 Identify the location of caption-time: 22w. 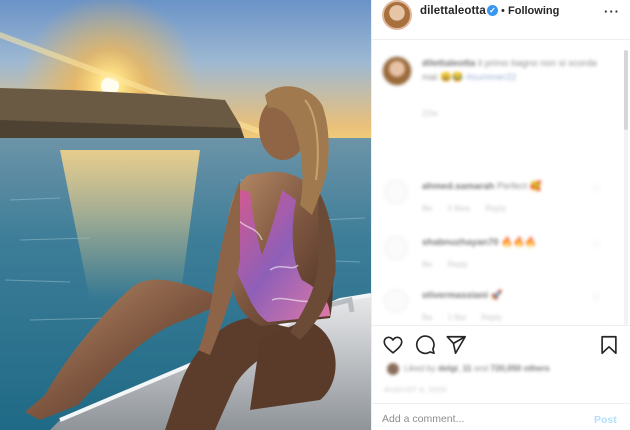
(430, 113).